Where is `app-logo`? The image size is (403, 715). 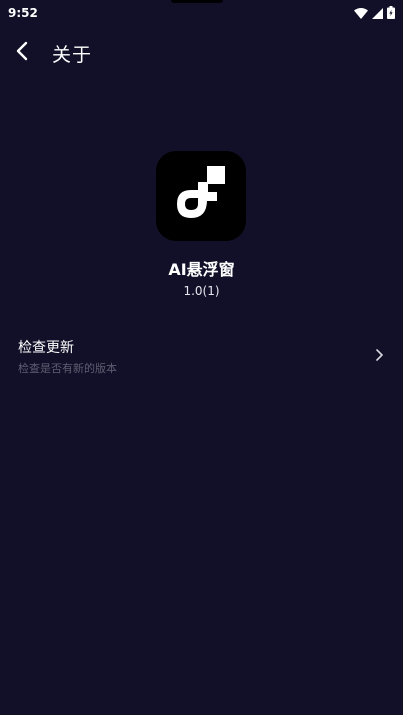 app-logo is located at coordinates (201, 196).